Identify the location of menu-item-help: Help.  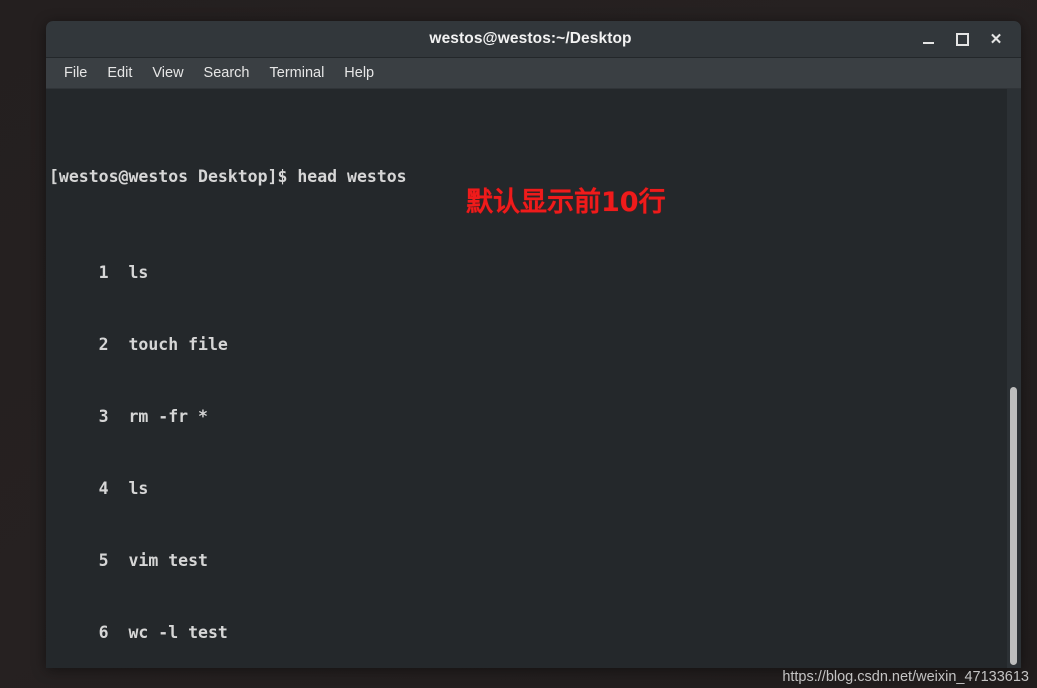
(359, 73).